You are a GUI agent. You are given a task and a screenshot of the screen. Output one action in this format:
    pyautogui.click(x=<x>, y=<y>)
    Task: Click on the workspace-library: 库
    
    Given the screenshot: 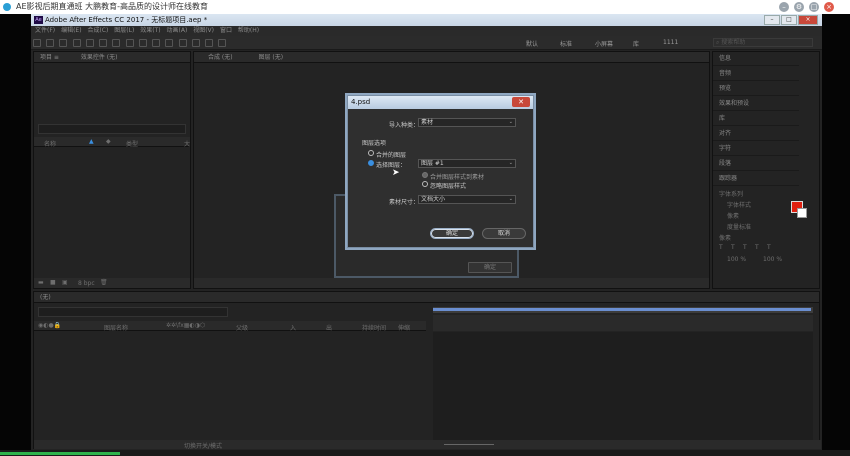 What is the action you would take?
    pyautogui.click(x=636, y=43)
    